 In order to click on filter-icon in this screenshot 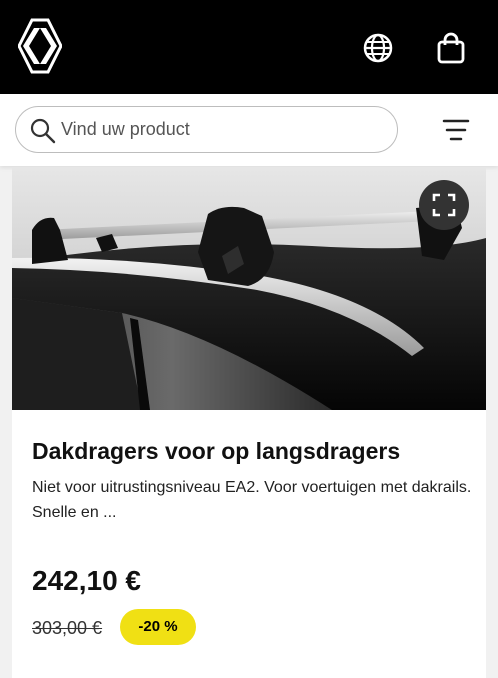, I will do `click(456, 130)`.